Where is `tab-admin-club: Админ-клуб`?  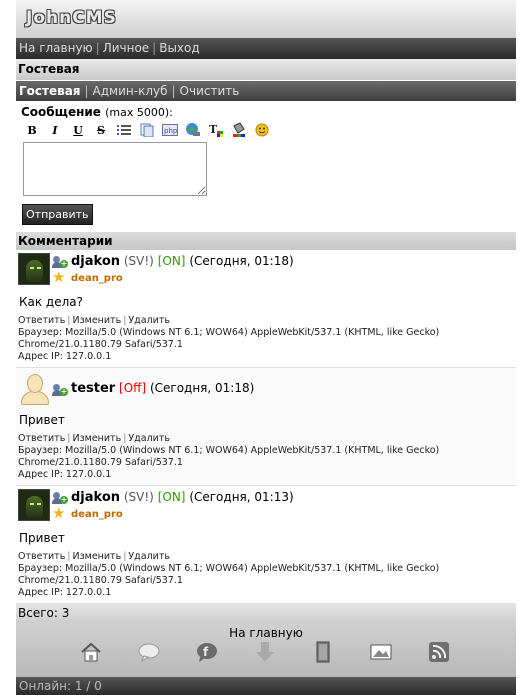
tab-admin-club: Админ-клуб is located at coordinates (130, 91).